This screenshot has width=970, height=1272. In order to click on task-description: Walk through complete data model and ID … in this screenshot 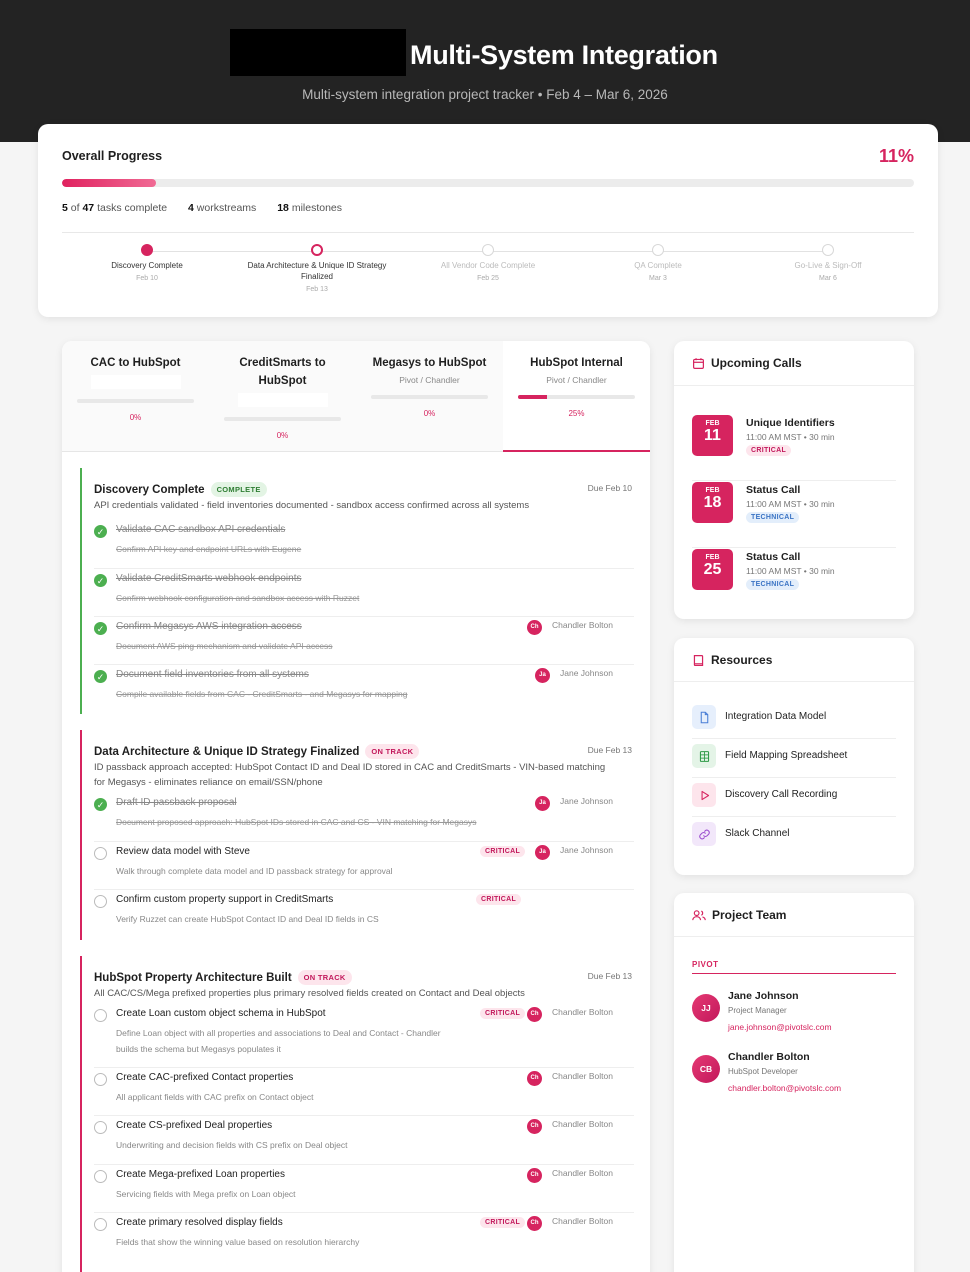, I will do `click(254, 871)`.